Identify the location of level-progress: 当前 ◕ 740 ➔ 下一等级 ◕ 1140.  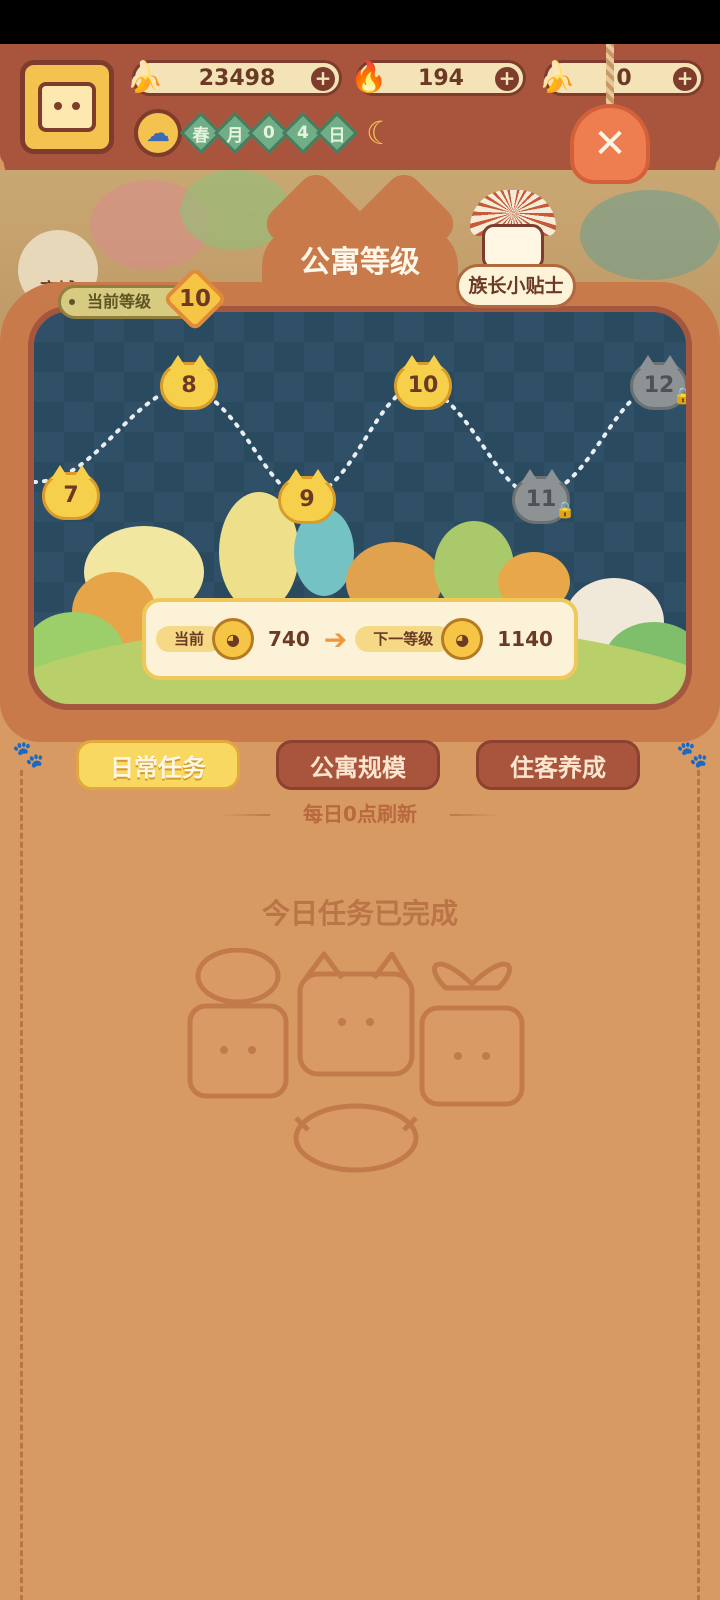
(360, 639).